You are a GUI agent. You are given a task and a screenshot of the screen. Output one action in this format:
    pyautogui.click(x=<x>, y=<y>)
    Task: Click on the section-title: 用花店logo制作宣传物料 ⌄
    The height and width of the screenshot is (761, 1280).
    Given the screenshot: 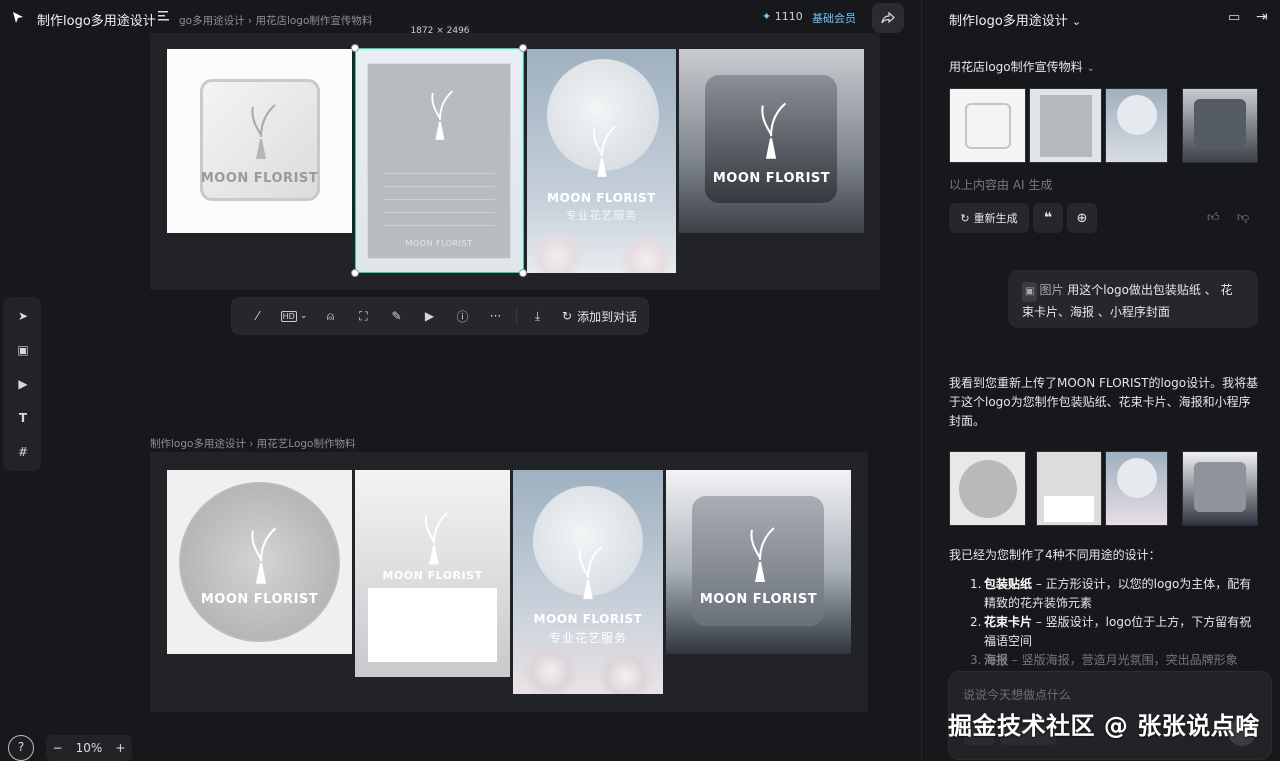 What is the action you would take?
    pyautogui.click(x=1022, y=66)
    